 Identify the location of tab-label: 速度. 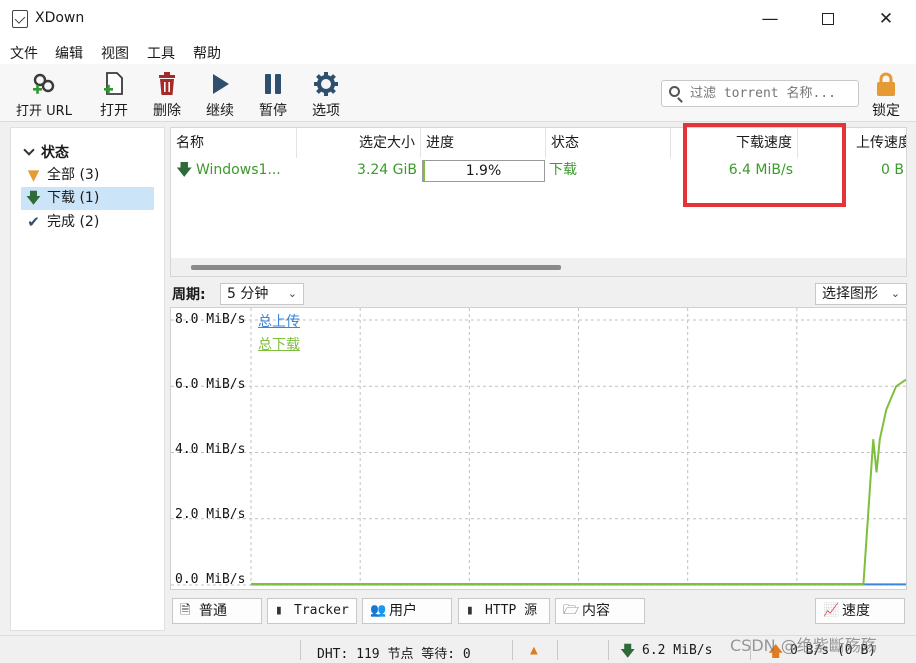
(856, 611).